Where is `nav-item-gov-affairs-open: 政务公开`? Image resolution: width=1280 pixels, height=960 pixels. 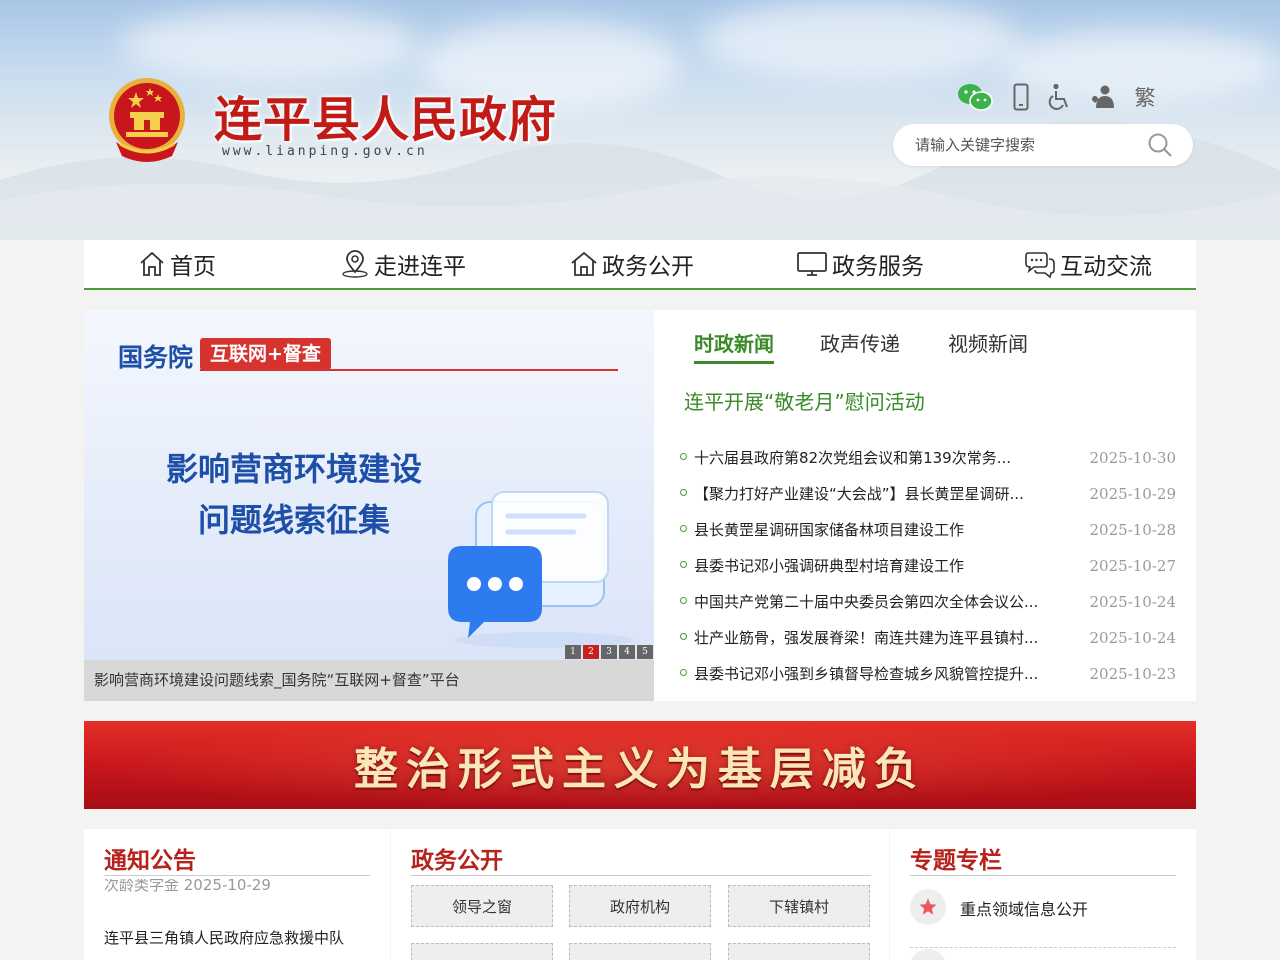 nav-item-gov-affairs-open: 政务公开 is located at coordinates (632, 264).